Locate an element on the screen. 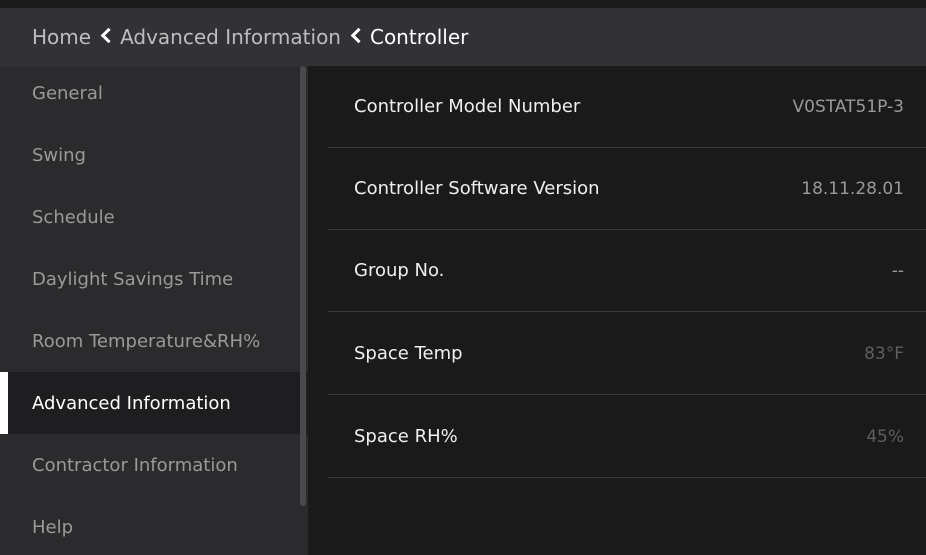 The height and width of the screenshot is (555, 926). detail-value: 18.11.28.01 is located at coordinates (852, 188).